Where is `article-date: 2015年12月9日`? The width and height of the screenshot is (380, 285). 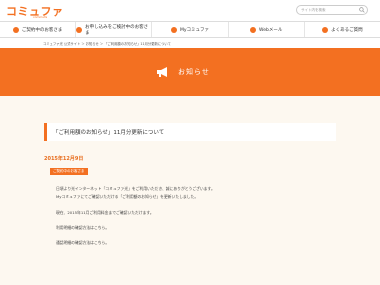
article-date: 2015年12月9日 is located at coordinates (64, 159).